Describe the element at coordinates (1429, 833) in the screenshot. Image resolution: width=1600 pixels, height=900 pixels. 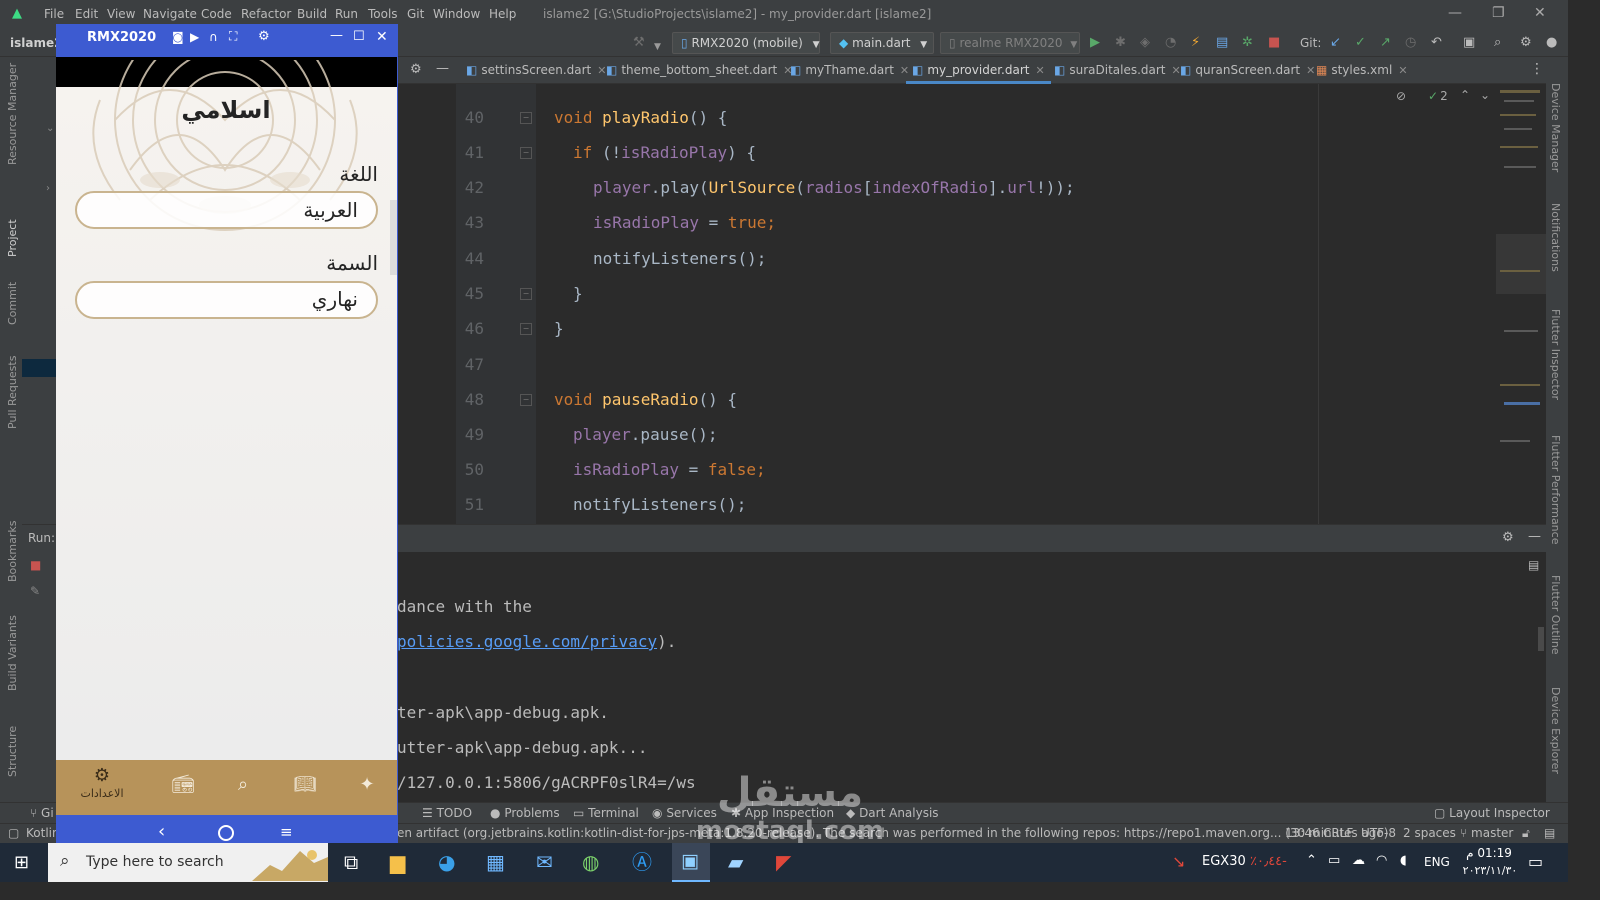
I see `status-indent: 2 spaces` at that location.